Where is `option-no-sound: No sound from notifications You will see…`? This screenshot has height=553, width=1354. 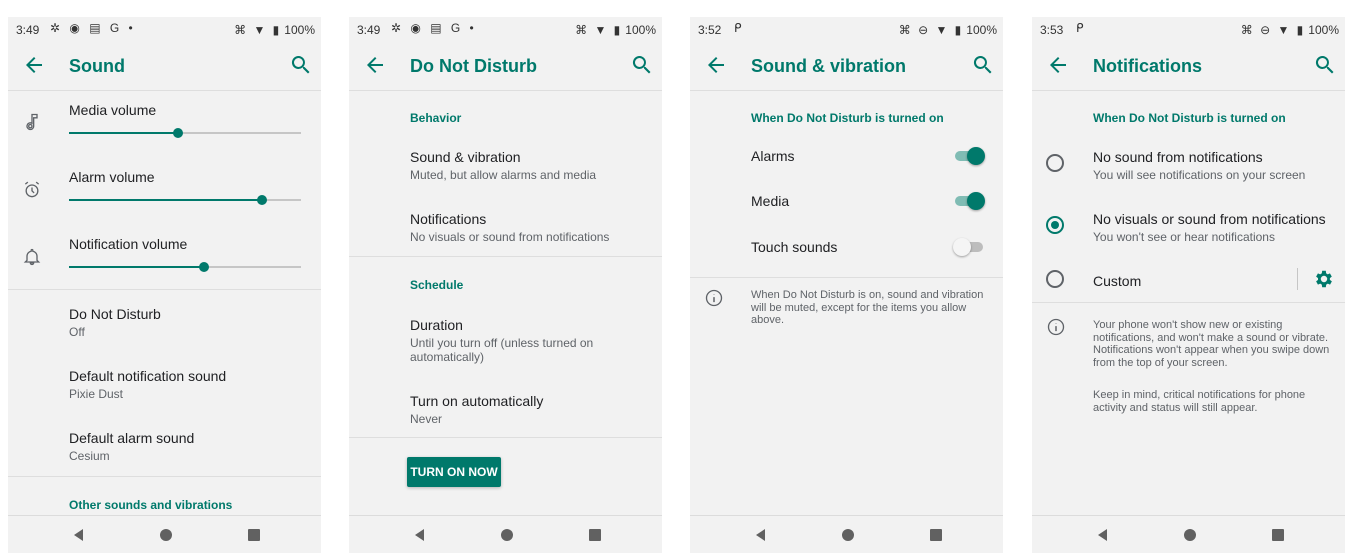 option-no-sound: No sound from notifications You will see… is located at coordinates (1211, 165).